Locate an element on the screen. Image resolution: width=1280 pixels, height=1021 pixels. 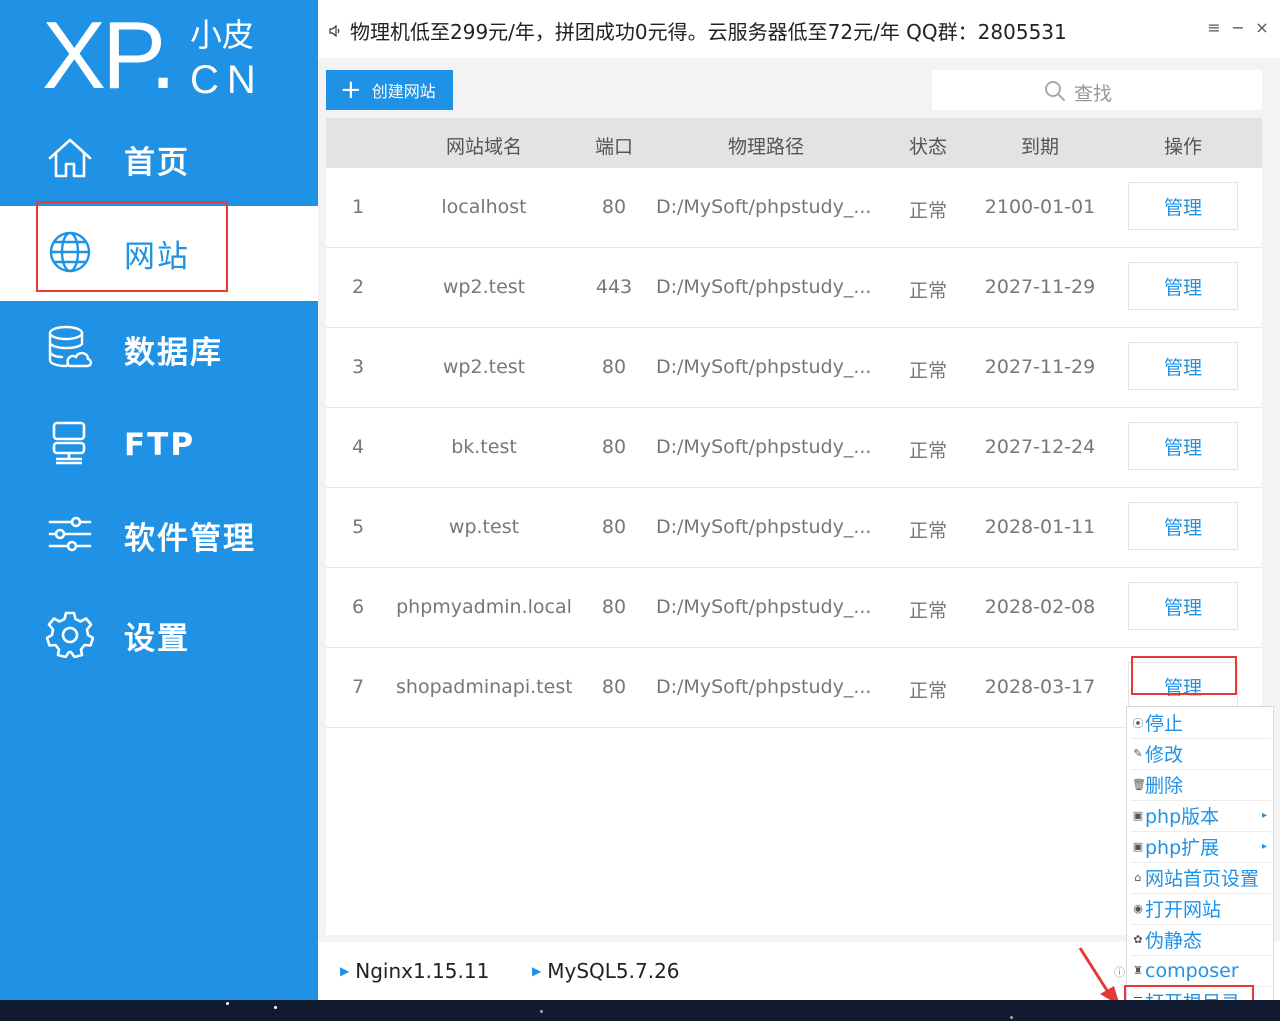
menu-item-homepage-settings: ⌂ 网站首页设置 is located at coordinates (1200, 877).